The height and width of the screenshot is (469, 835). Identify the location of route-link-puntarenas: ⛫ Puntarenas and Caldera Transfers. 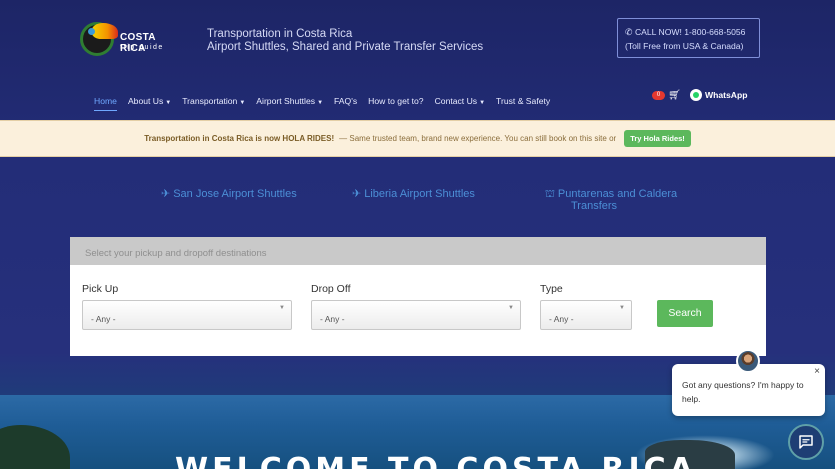
(611, 200).